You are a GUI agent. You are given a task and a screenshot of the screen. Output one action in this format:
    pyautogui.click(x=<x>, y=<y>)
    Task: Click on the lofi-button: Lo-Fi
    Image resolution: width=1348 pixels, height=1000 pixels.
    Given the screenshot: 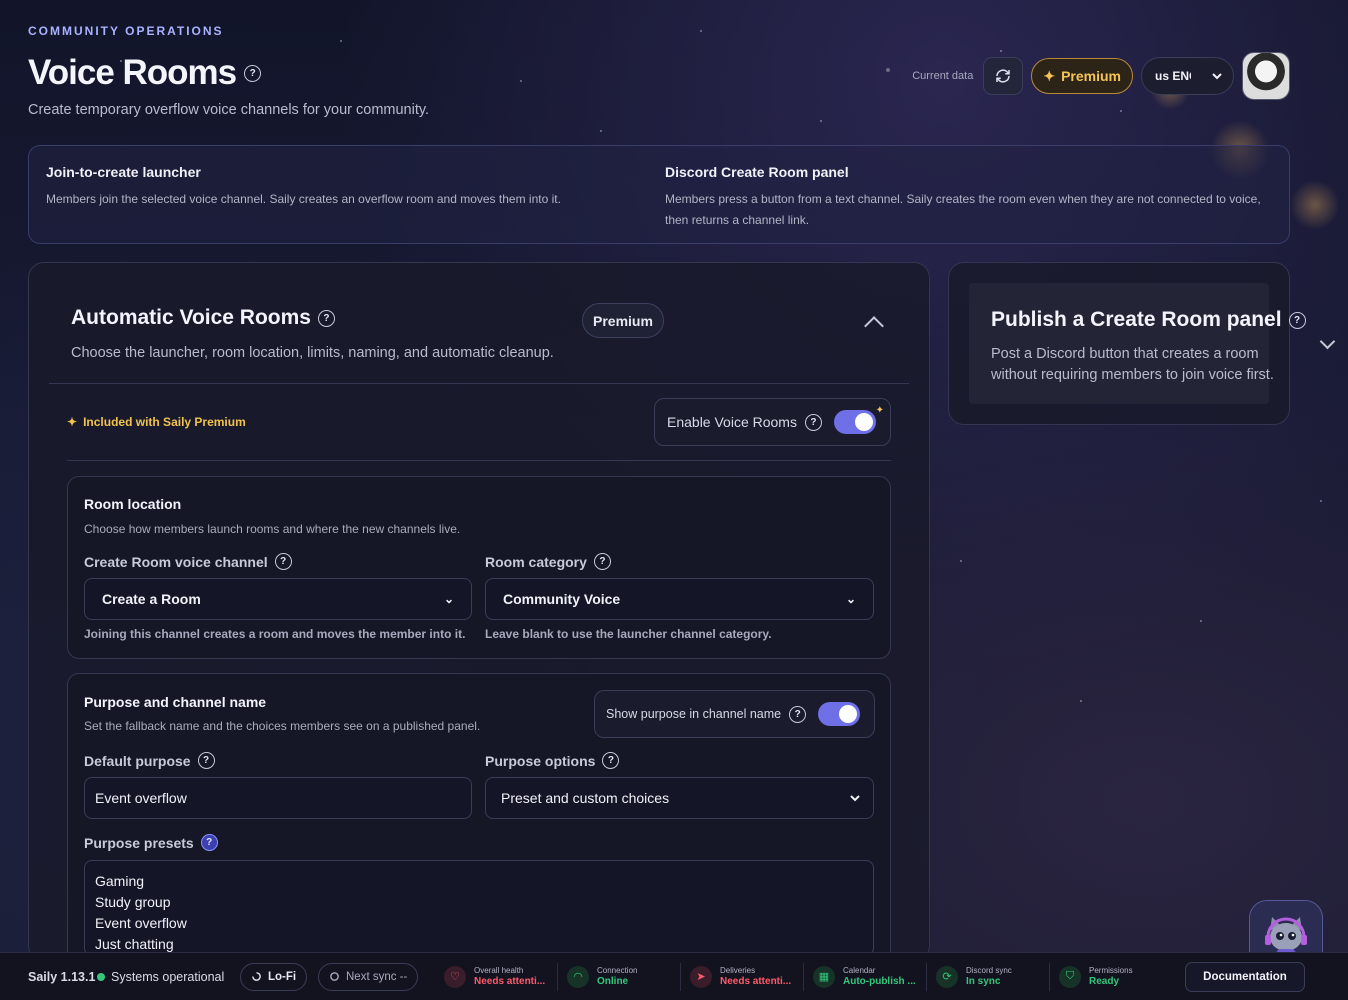 What is the action you would take?
    pyautogui.click(x=274, y=976)
    